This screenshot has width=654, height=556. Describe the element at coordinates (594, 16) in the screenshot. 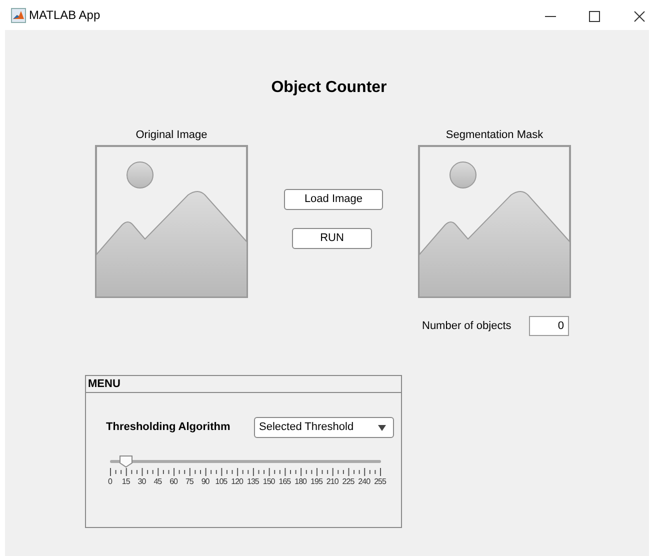

I see `maximize-icon` at that location.